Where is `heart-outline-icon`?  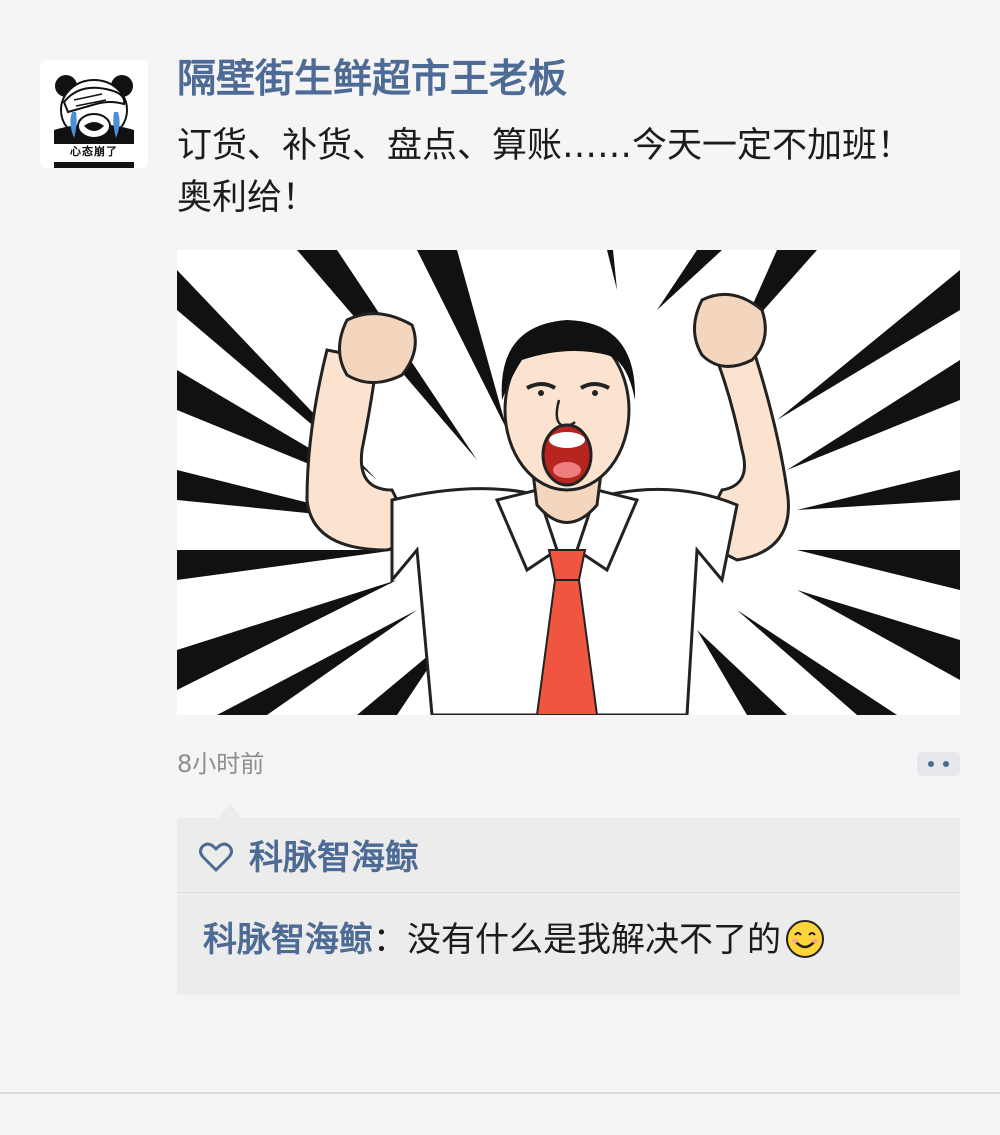 heart-outline-icon is located at coordinates (216, 857).